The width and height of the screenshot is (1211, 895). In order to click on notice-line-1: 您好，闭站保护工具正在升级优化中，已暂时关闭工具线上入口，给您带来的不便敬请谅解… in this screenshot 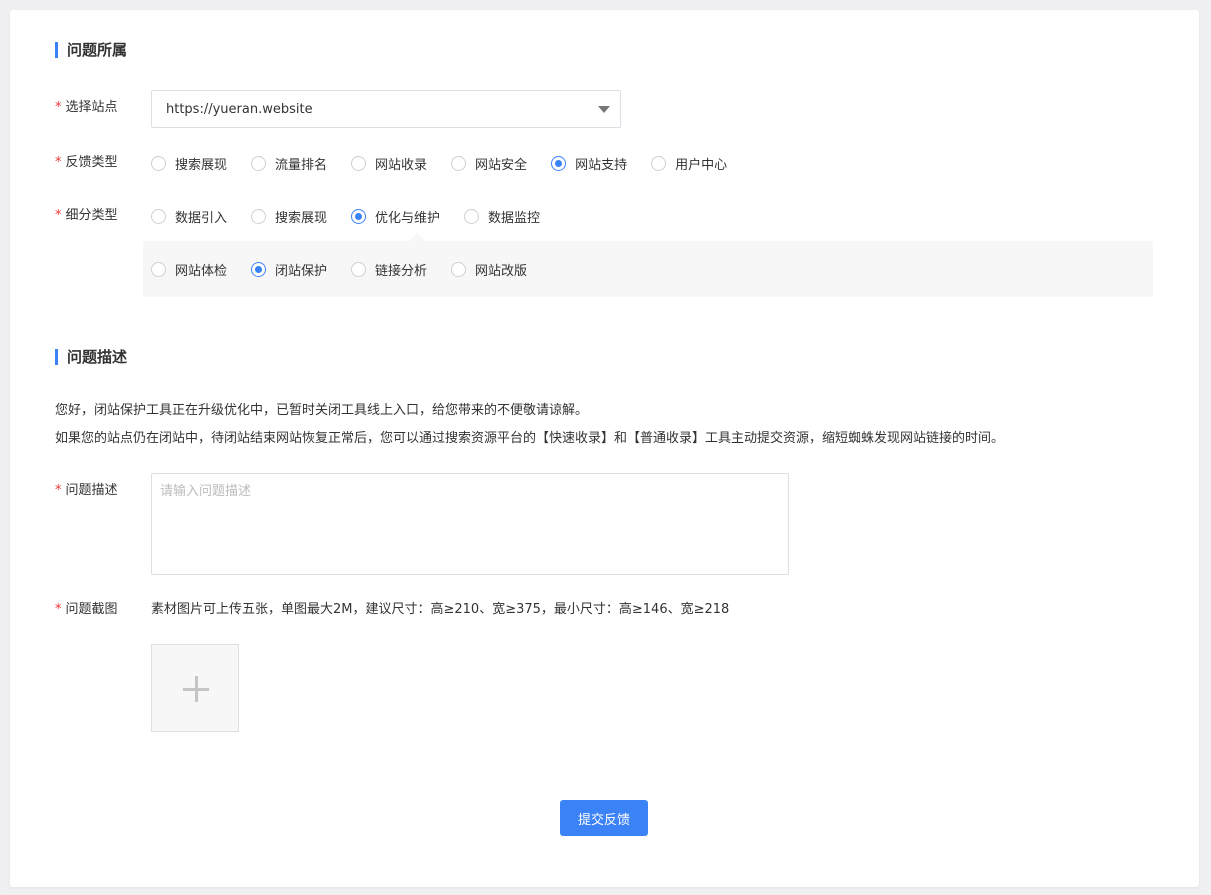, I will do `click(322, 410)`.